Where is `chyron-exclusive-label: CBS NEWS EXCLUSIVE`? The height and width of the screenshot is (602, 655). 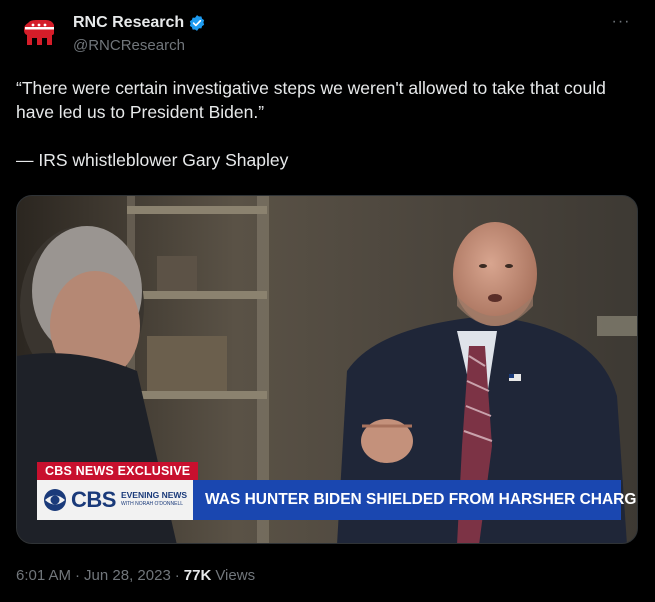
chyron-exclusive-label: CBS NEWS EXCLUSIVE is located at coordinates (118, 471).